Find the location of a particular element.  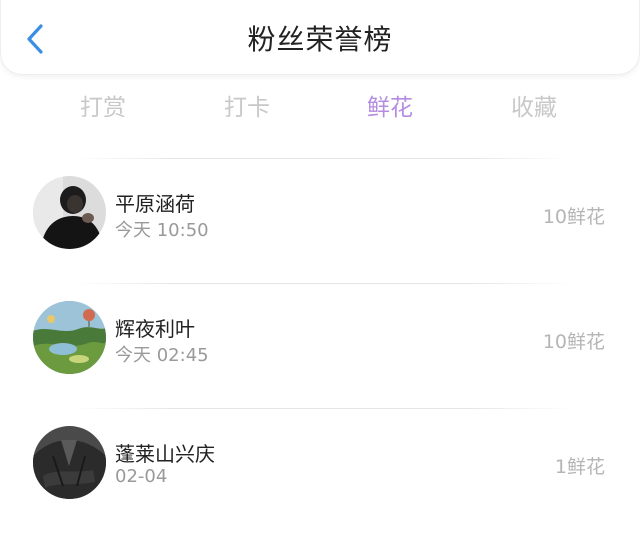

tab-bar: 打赏 打卡 鲜花 收藏 is located at coordinates (320, 108).